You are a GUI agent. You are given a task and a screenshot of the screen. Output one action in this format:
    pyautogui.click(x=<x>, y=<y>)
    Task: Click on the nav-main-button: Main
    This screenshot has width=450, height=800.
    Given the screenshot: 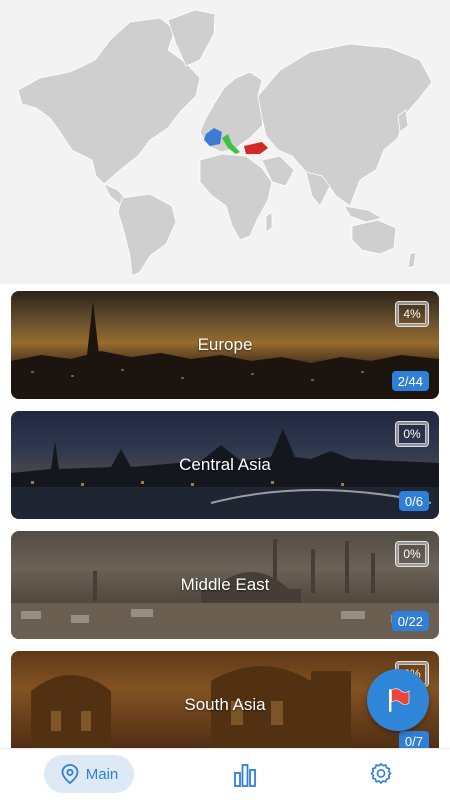 What is the action you would take?
    pyautogui.click(x=89, y=774)
    